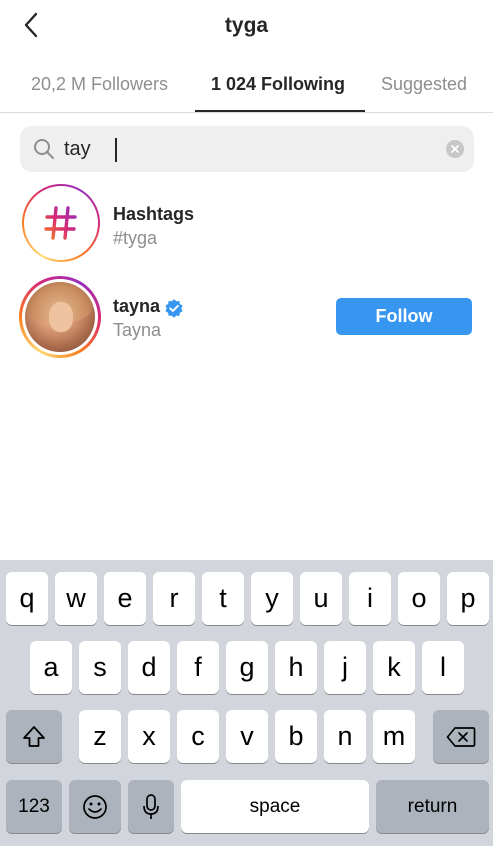 Image resolution: width=493 pixels, height=846 pixels. What do you see at coordinates (149, 736) in the screenshot?
I see `key-x: x` at bounding box center [149, 736].